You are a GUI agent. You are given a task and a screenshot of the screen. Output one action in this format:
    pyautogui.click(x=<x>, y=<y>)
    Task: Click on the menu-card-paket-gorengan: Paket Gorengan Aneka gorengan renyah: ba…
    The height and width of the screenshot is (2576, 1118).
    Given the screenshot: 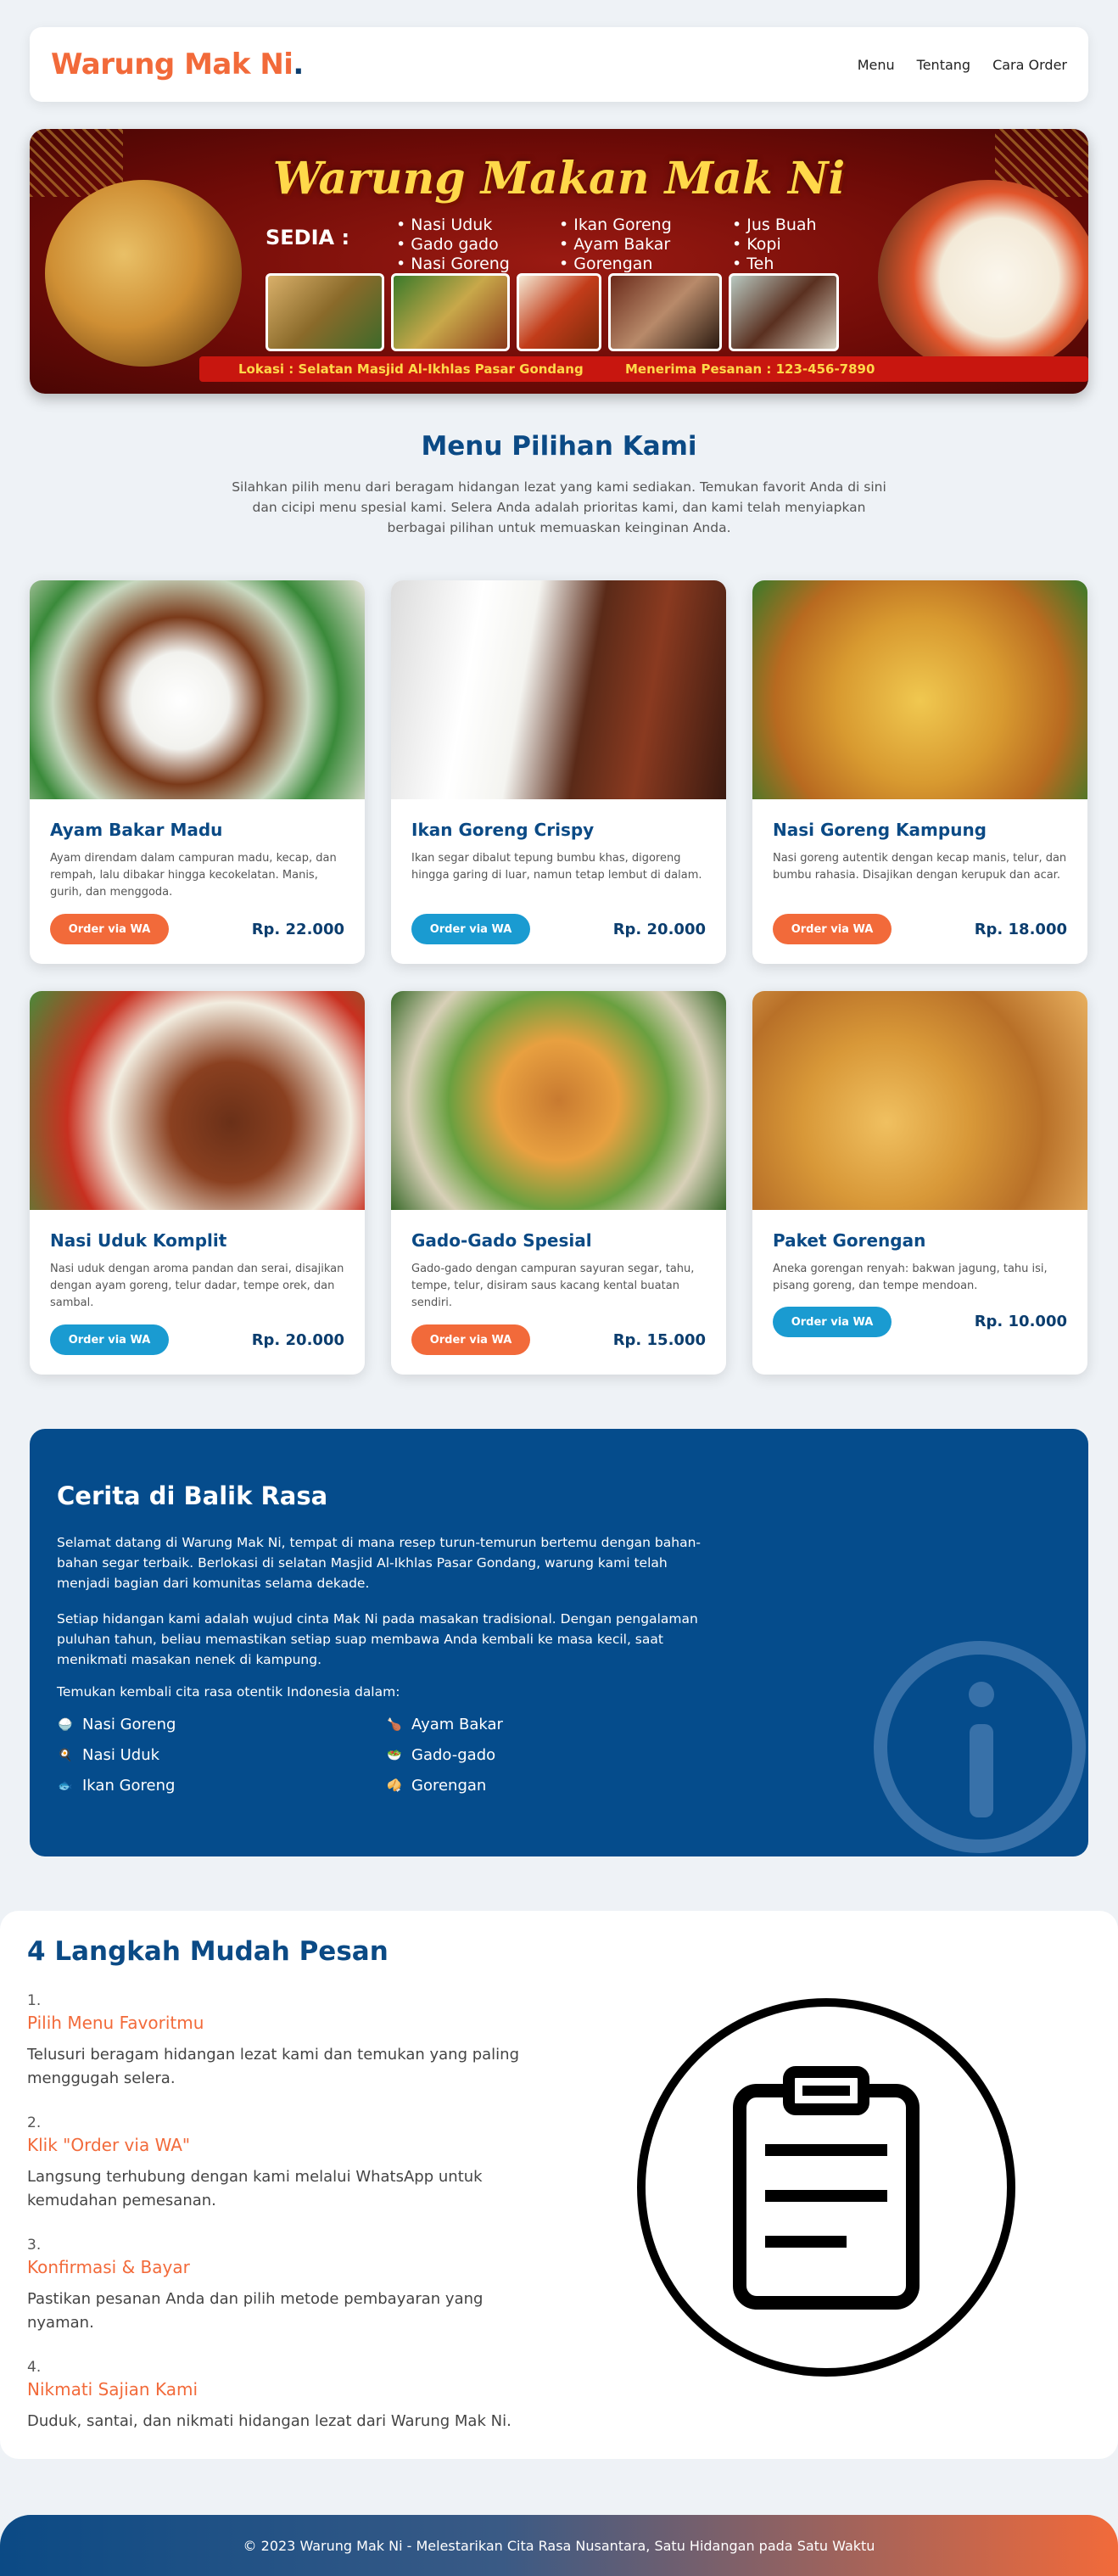 What is the action you would take?
    pyautogui.click(x=919, y=1183)
    